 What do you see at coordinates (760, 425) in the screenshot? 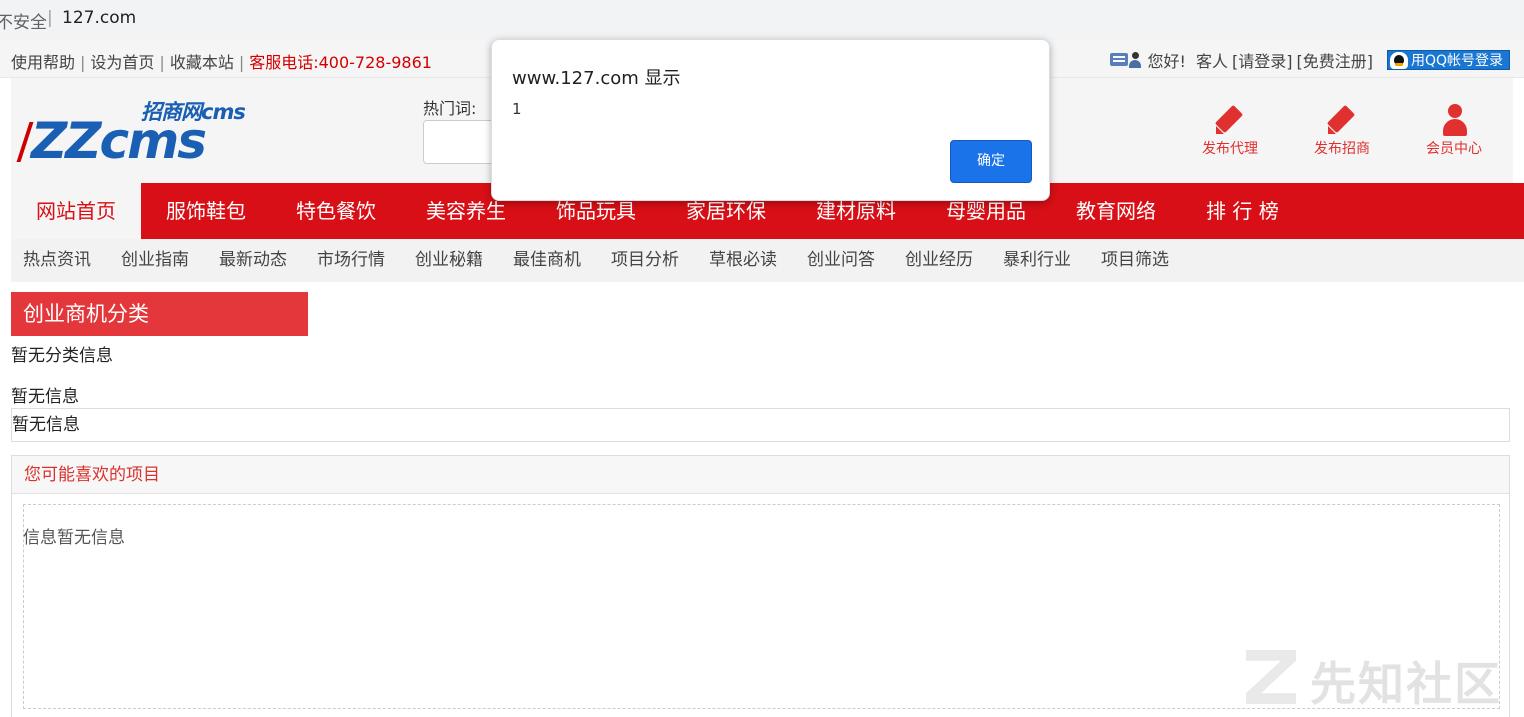
I see `info-list-box: 暂无信息` at bounding box center [760, 425].